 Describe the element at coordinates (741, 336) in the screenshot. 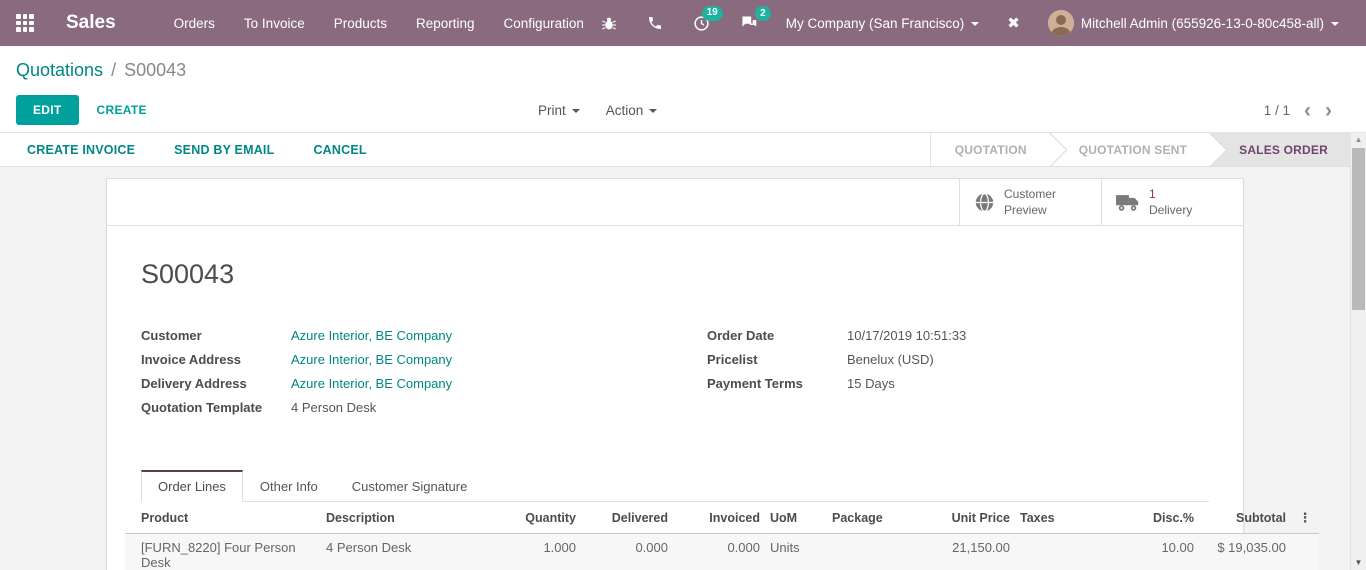

I see `order-date-label: Order Date` at that location.